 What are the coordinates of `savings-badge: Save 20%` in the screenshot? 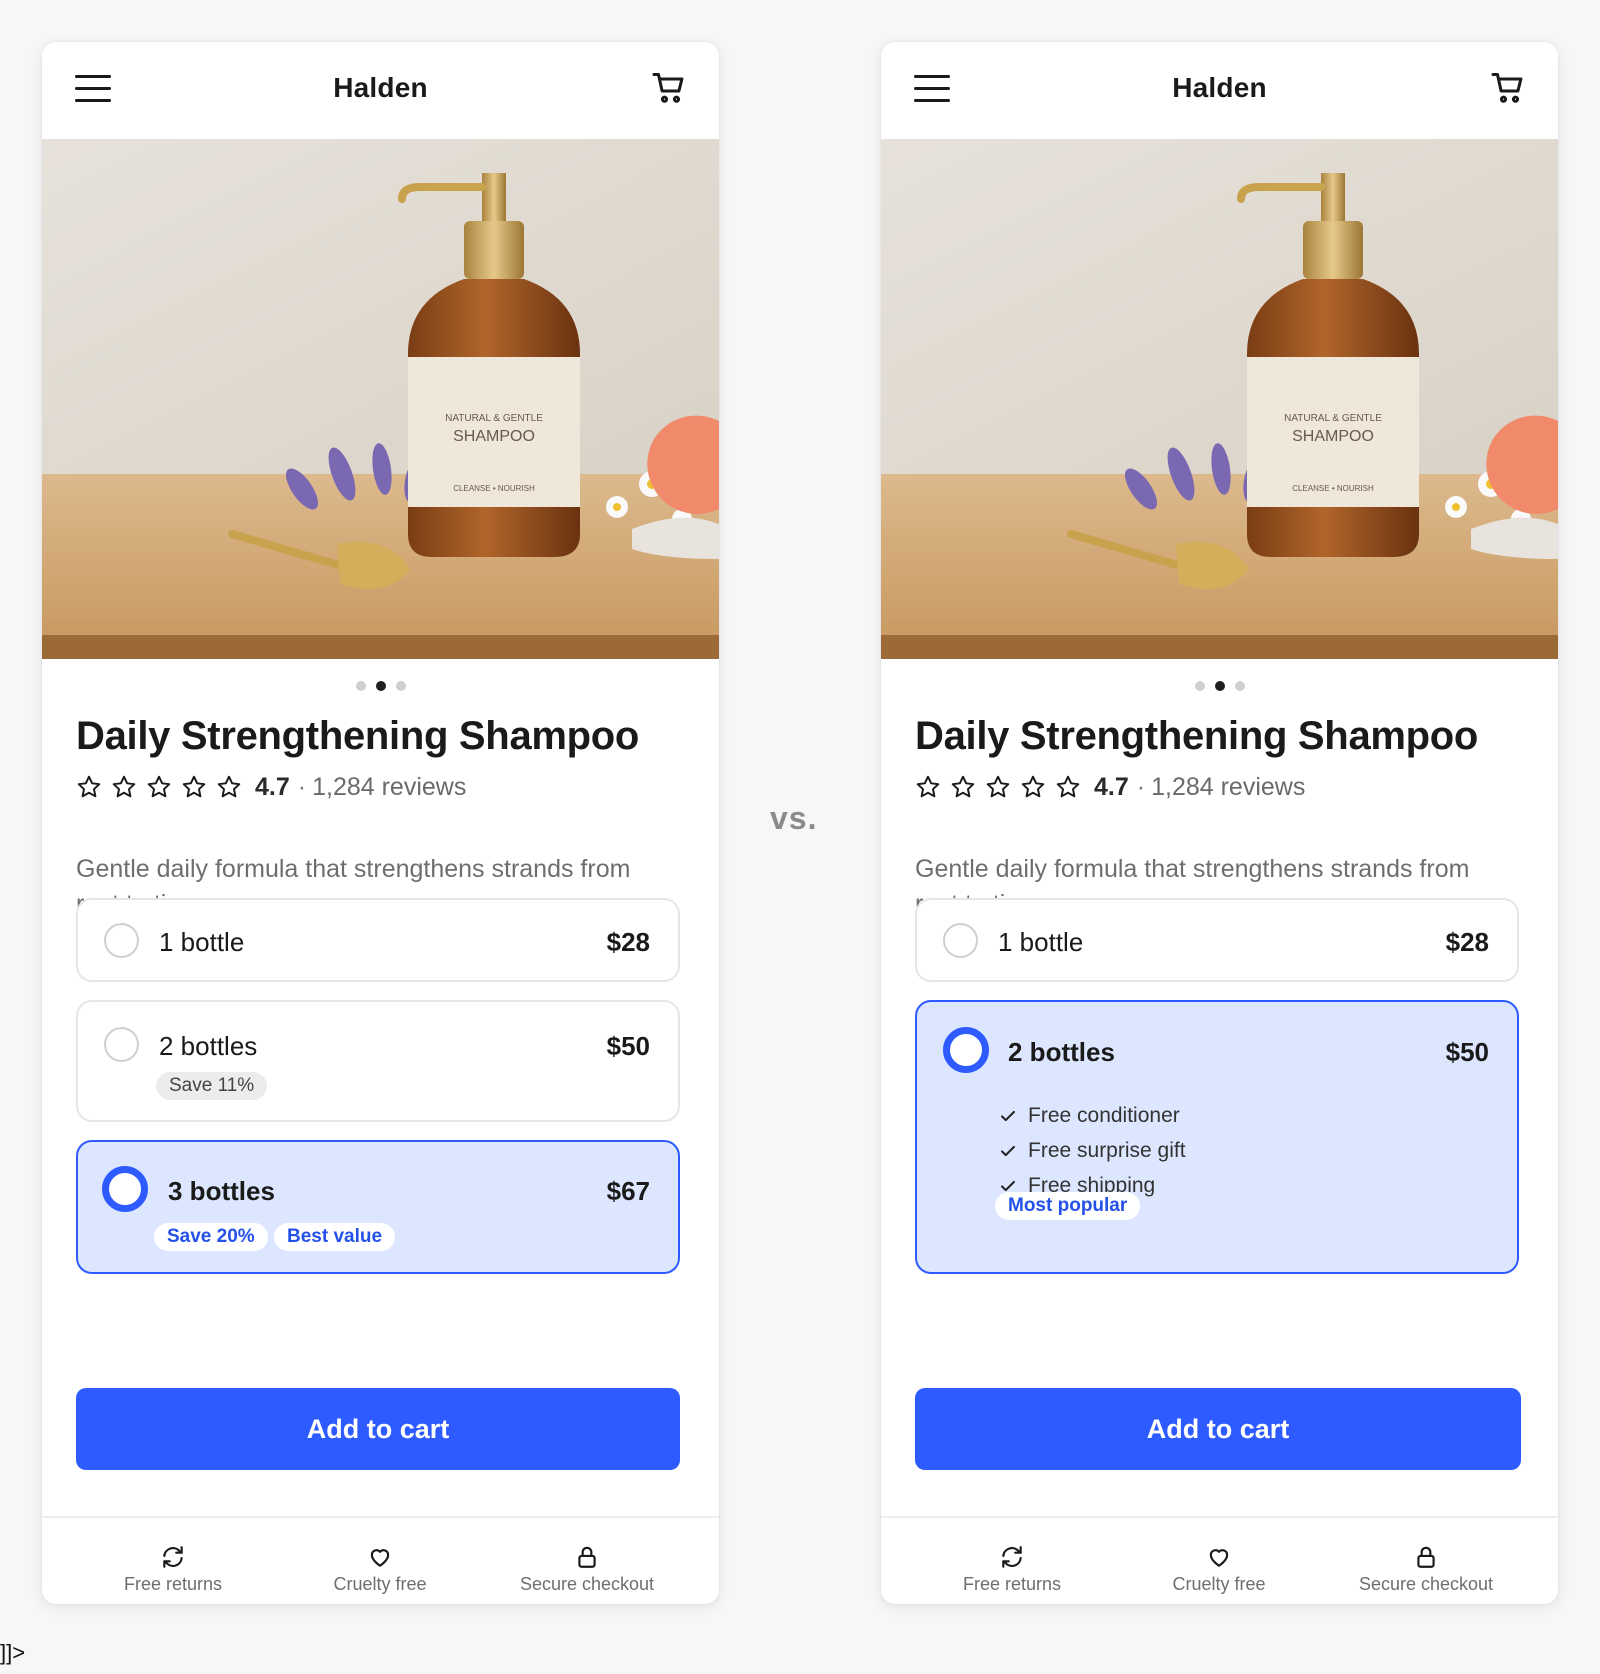 It's located at (211, 1237).